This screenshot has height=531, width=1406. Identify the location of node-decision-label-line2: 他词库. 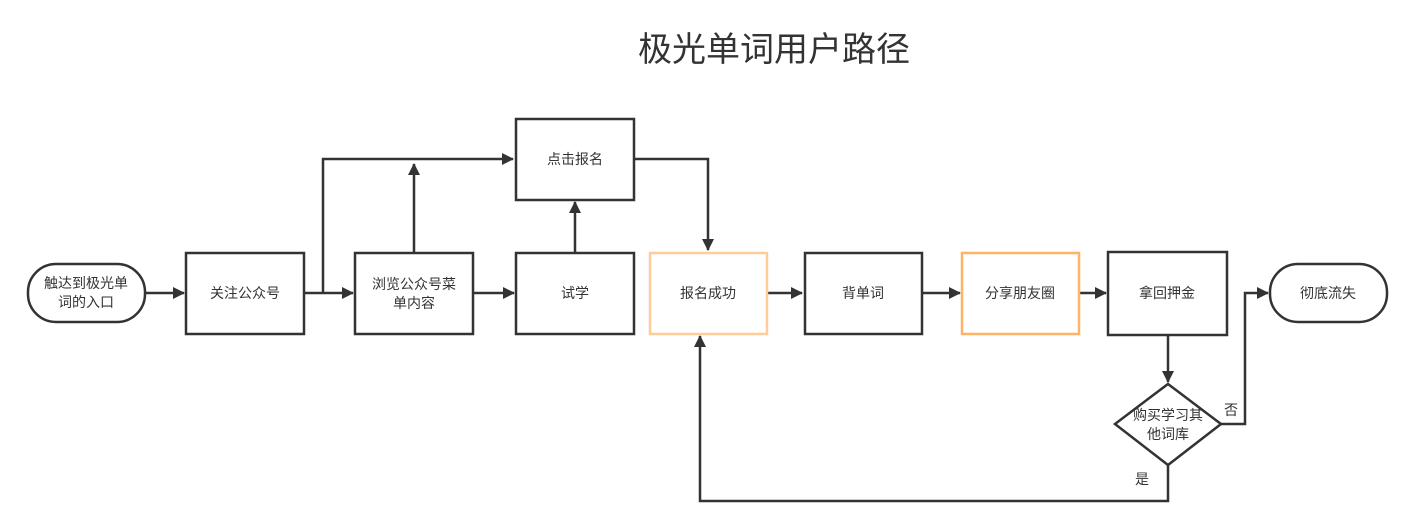
(1168, 435).